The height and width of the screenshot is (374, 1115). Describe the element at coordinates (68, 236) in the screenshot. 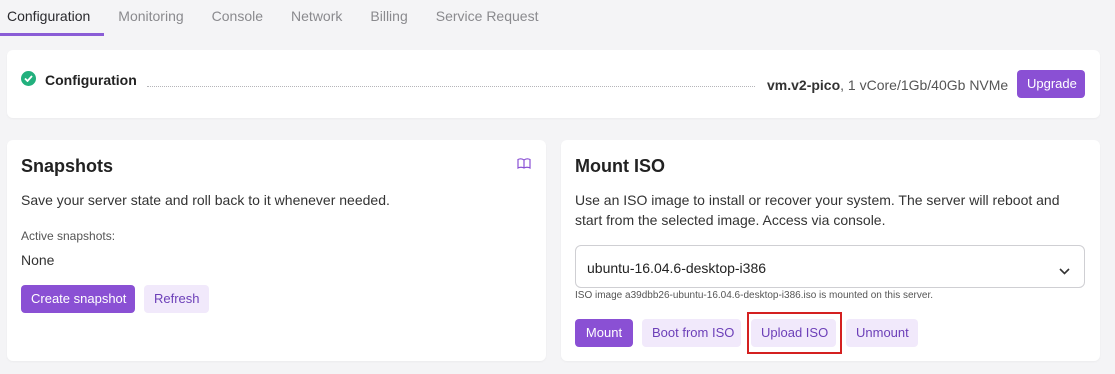

I see `active-snapshots-label: Active snapshots:` at that location.